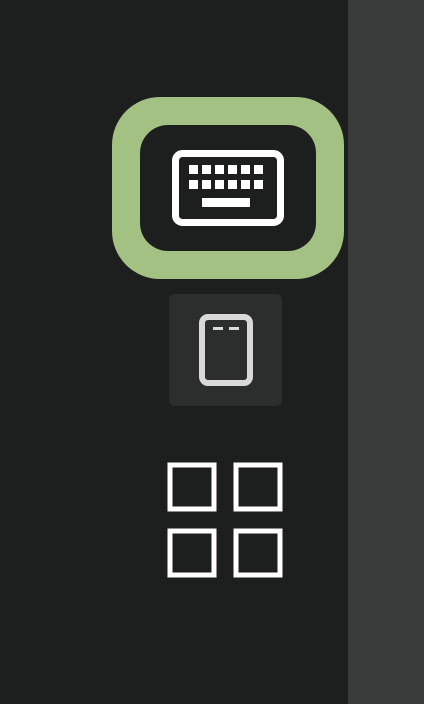  I want to click on keyboard-icon, so click(228, 188).